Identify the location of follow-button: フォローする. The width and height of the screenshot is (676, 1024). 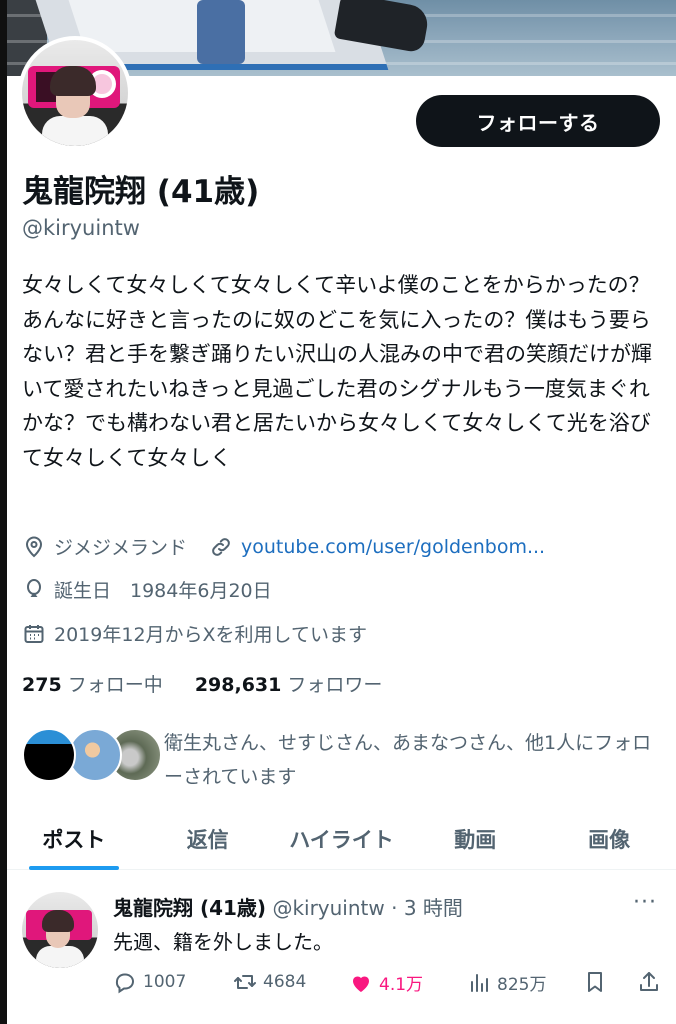
(538, 121).